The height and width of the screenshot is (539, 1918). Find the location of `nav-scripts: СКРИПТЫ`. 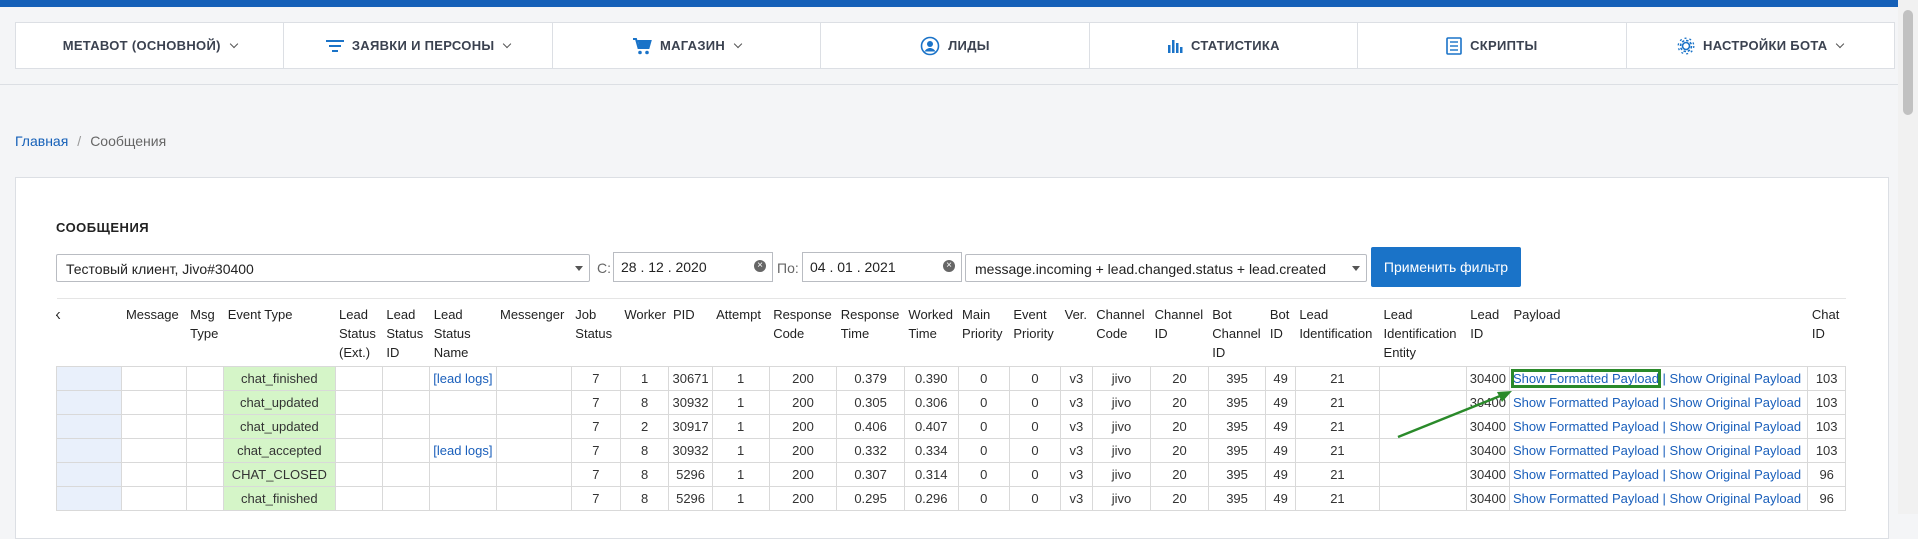

nav-scripts: СКРИПТЫ is located at coordinates (1492, 45).